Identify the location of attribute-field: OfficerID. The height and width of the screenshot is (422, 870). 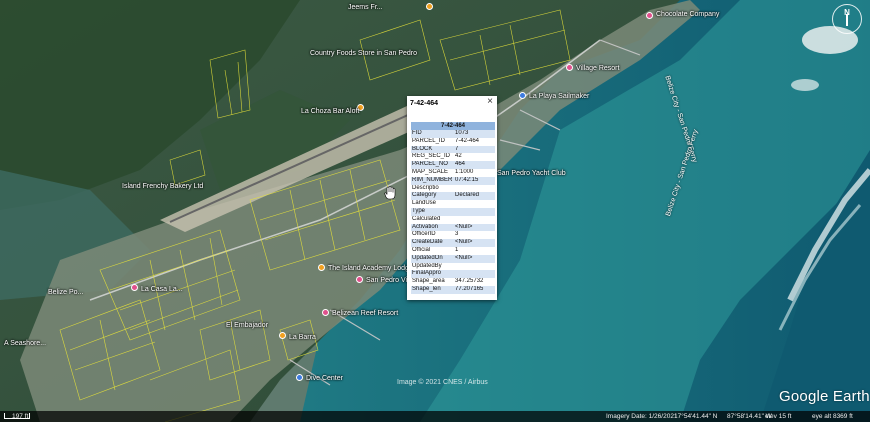
(432, 235).